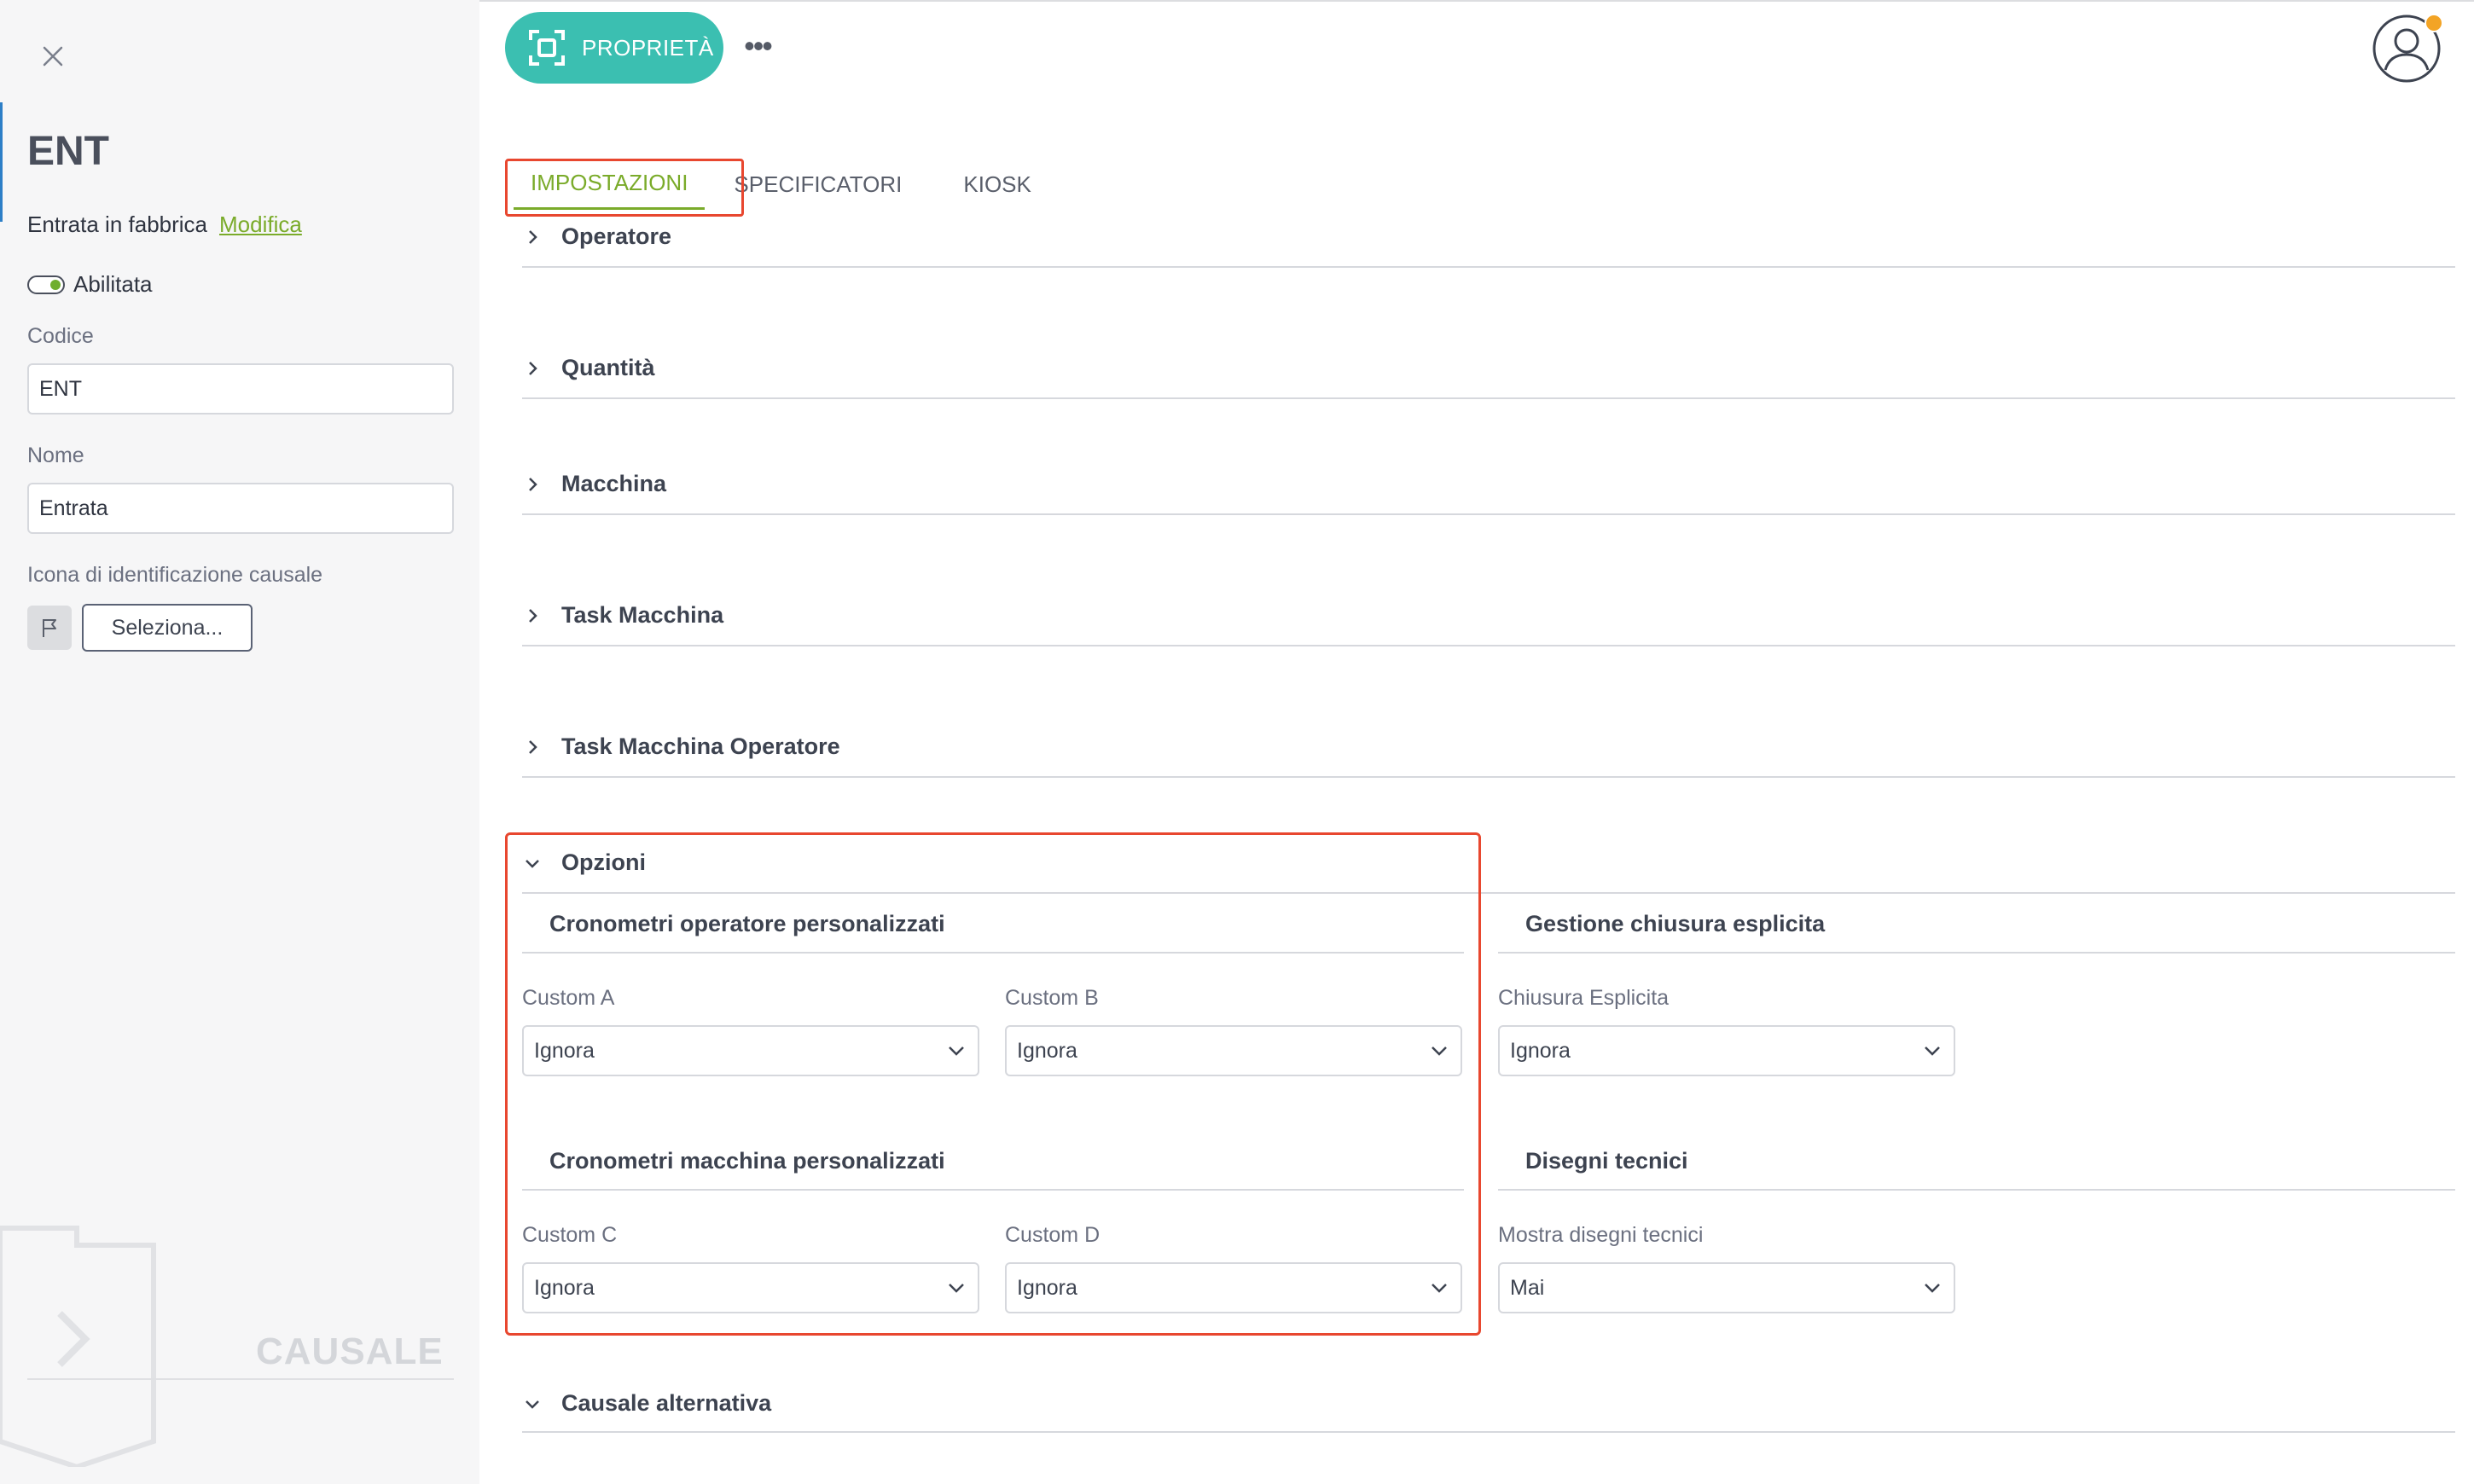 The image size is (2474, 1484). What do you see at coordinates (1052, 998) in the screenshot?
I see `custom-b-label: Custom B` at bounding box center [1052, 998].